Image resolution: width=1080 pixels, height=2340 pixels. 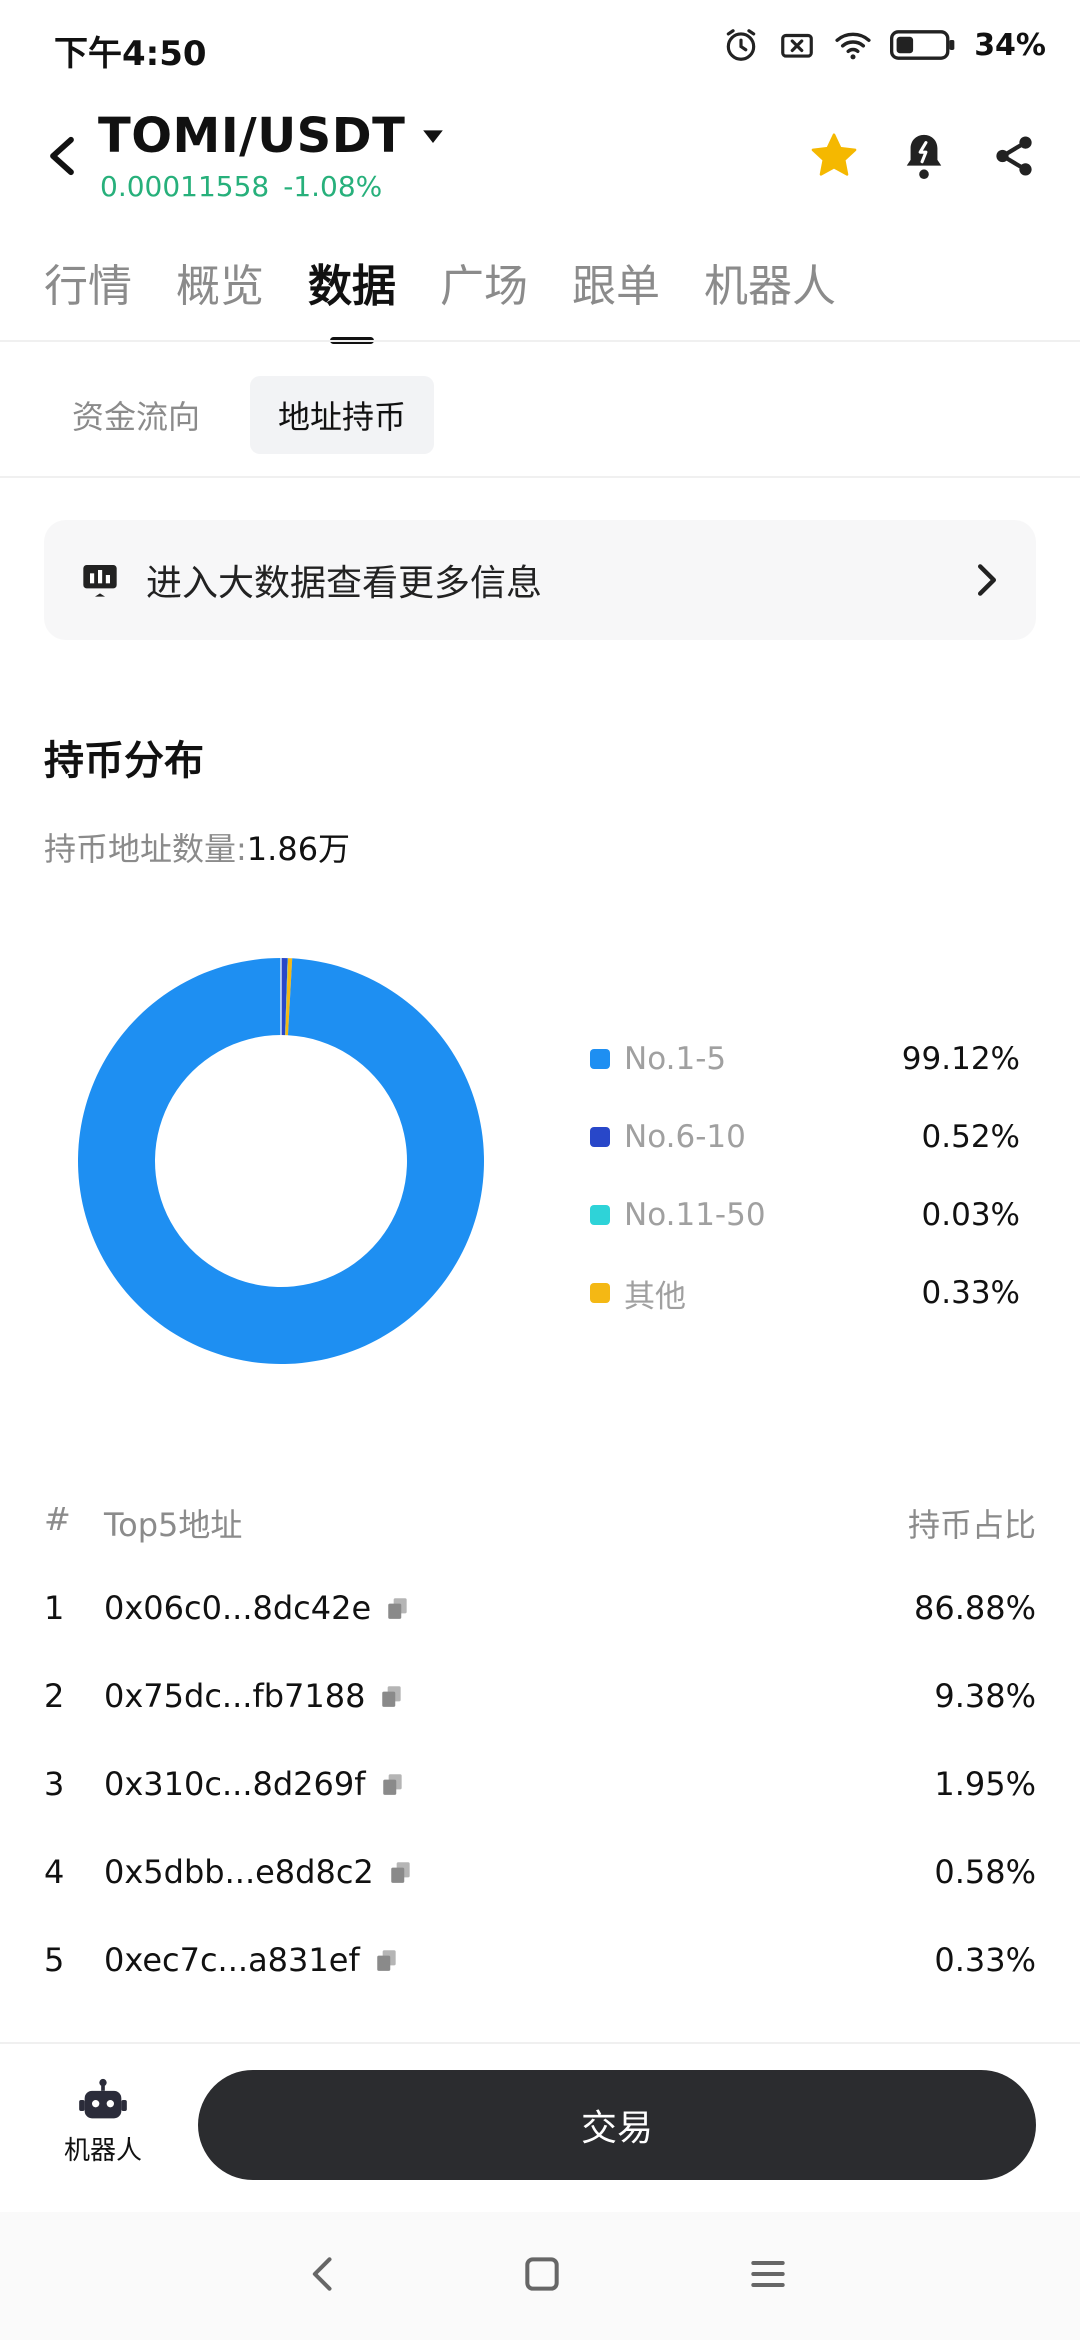 I want to click on holder-count: 持币地址数量:1.86万, so click(x=197, y=847).